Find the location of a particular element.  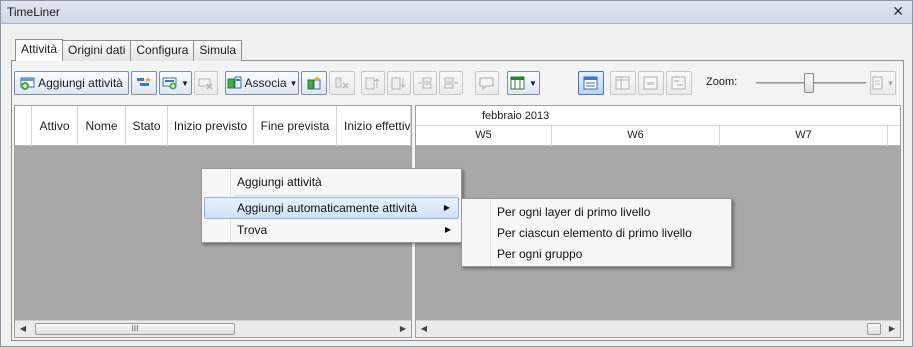

gantt-header: febbraio 2013 W5 W6 W7 is located at coordinates (658, 126).